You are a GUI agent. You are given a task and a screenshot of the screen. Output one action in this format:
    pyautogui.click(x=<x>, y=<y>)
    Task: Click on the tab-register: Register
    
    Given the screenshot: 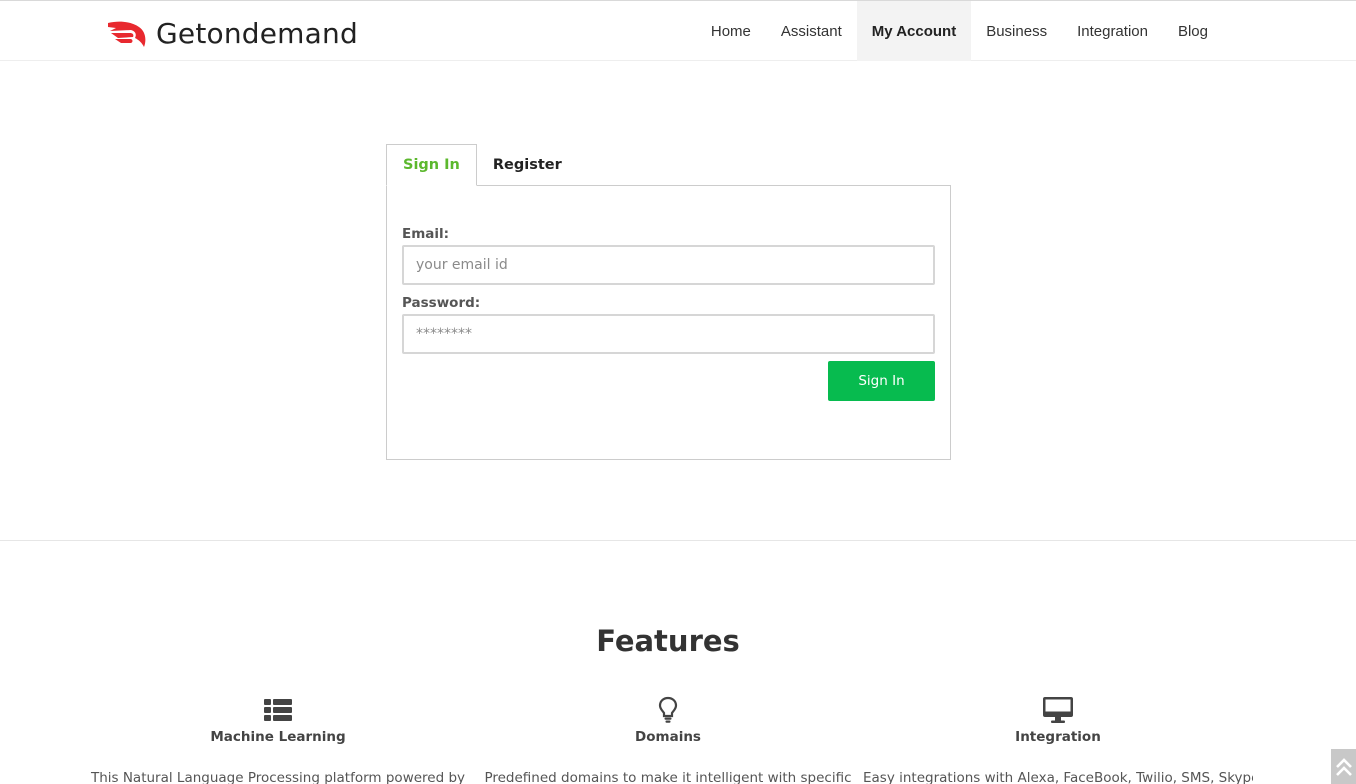 What is the action you would take?
    pyautogui.click(x=527, y=165)
    